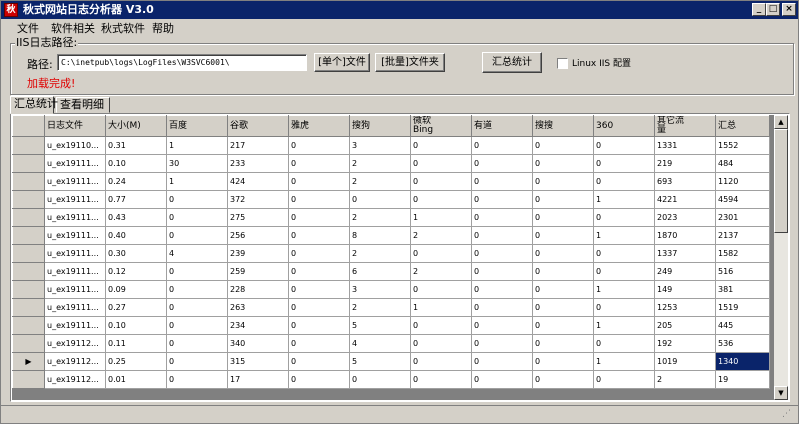 This screenshot has height=424, width=799. What do you see at coordinates (197, 126) in the screenshot?
I see `column-header: 百度` at bounding box center [197, 126].